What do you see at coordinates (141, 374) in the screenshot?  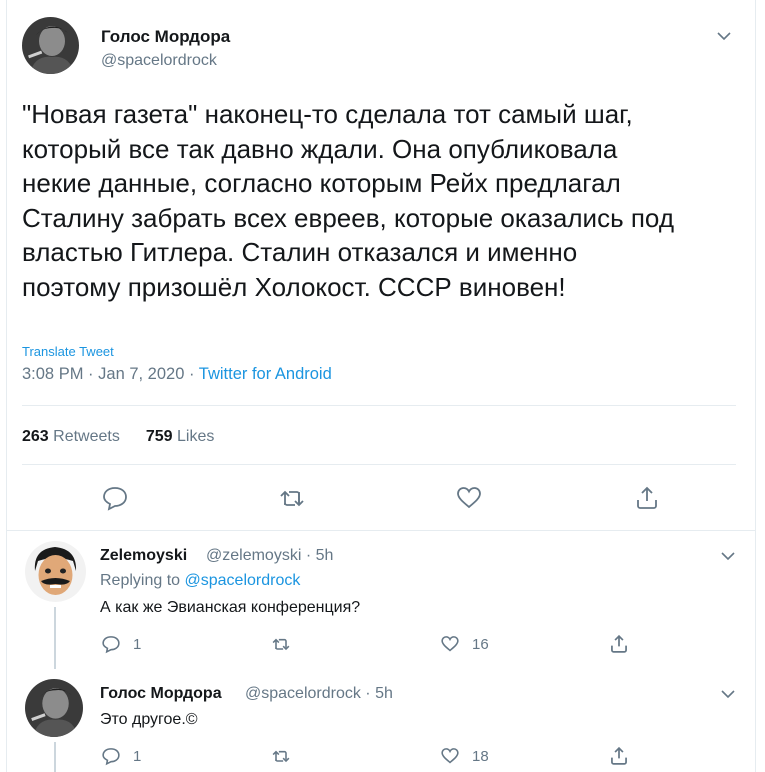 I see `tweet-date: Jan 7, 2020` at bounding box center [141, 374].